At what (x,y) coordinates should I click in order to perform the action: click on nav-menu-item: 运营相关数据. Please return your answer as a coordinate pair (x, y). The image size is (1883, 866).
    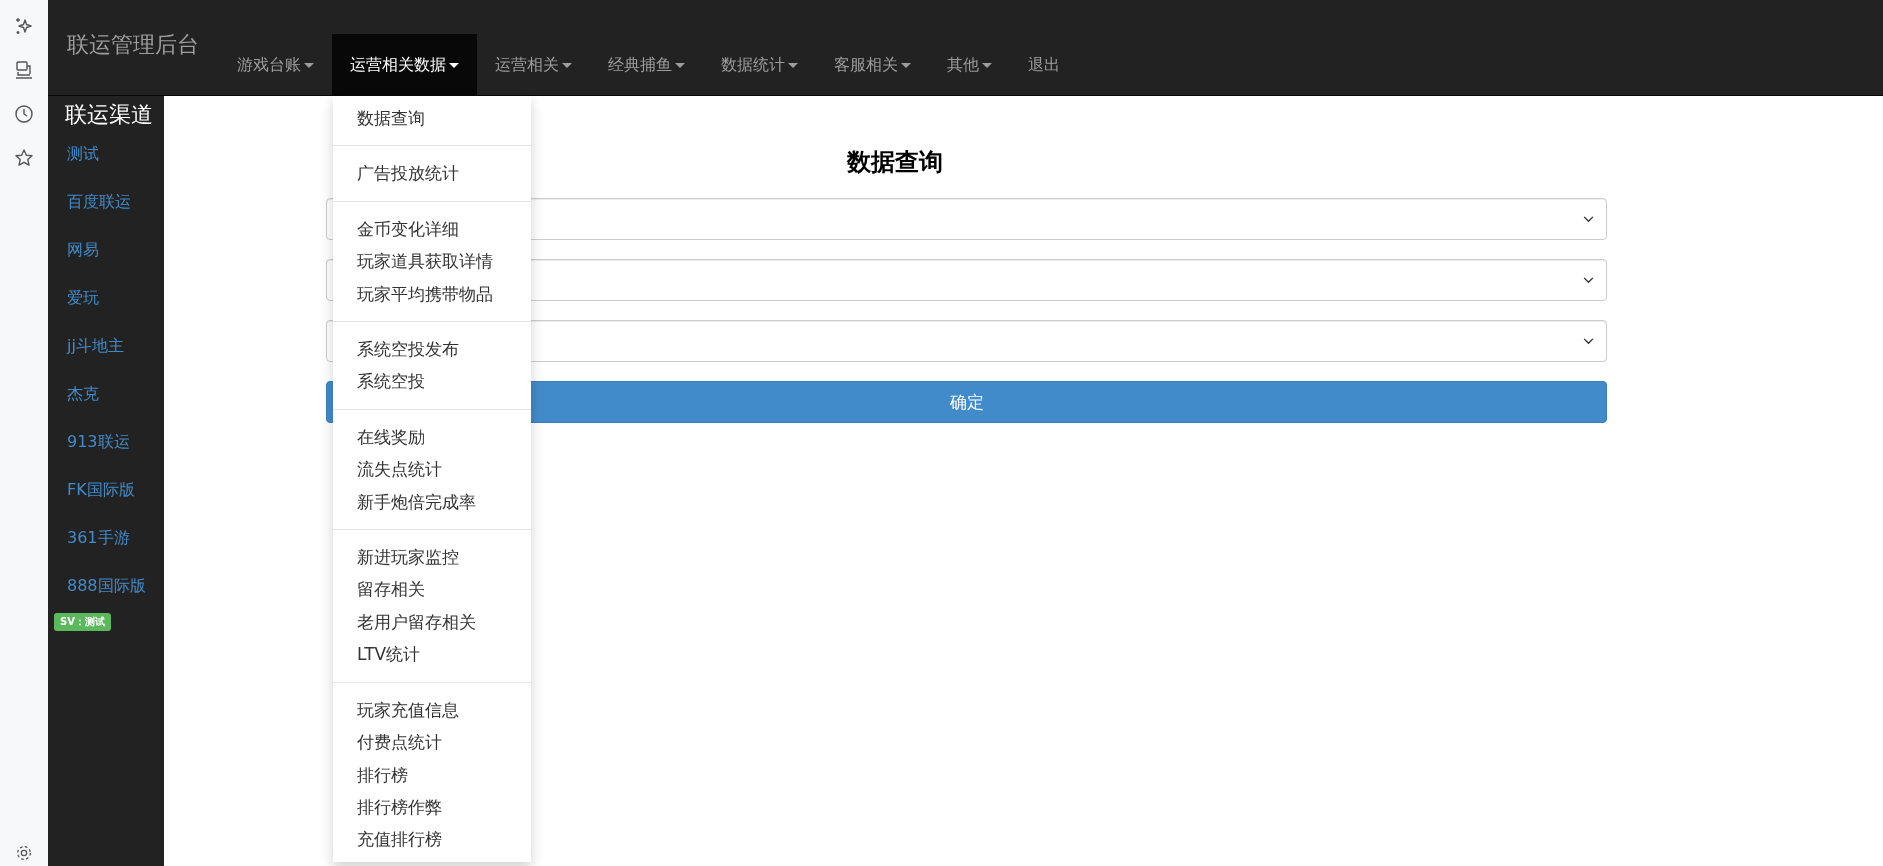
    Looking at the image, I should click on (404, 65).